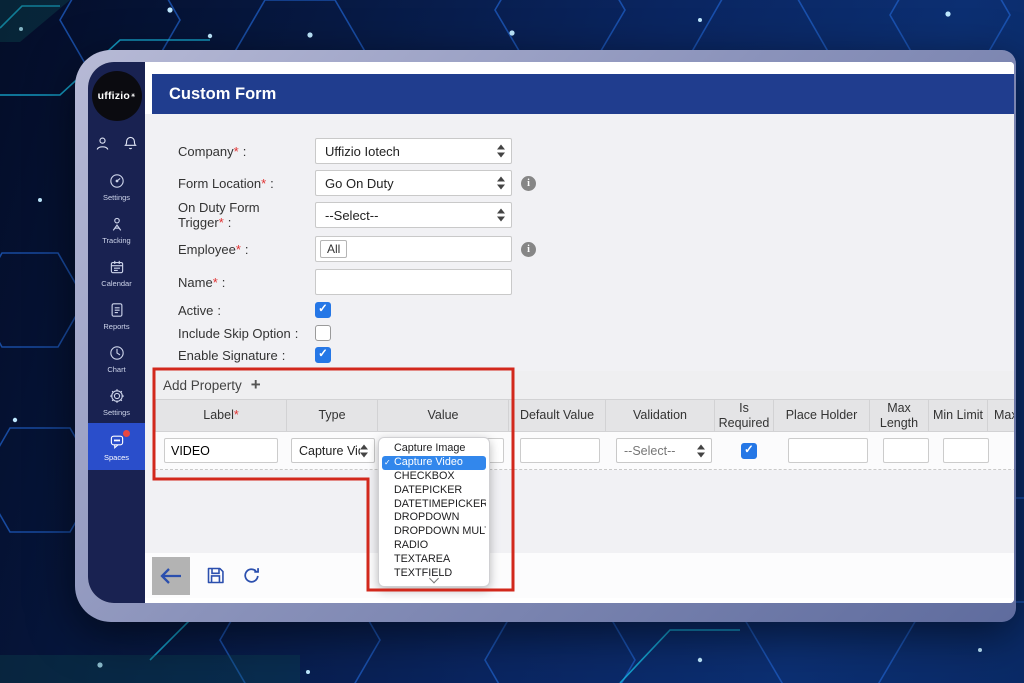  I want to click on dropdown-option: TEXTAREA, so click(434, 560).